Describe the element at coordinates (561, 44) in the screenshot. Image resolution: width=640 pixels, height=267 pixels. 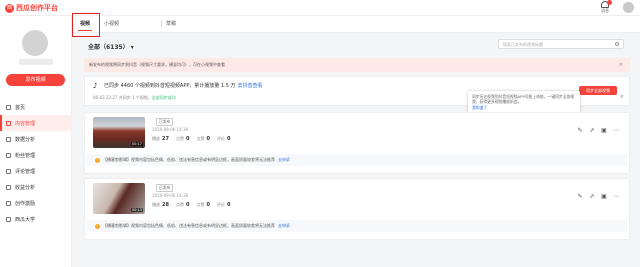
I see `search-input: 搜索已发布的视频标题` at that location.